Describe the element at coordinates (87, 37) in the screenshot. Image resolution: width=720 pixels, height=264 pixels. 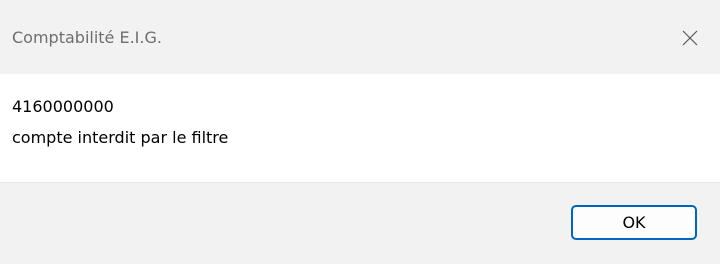
I see `window-title: Comptabilité E.I.G.` at that location.